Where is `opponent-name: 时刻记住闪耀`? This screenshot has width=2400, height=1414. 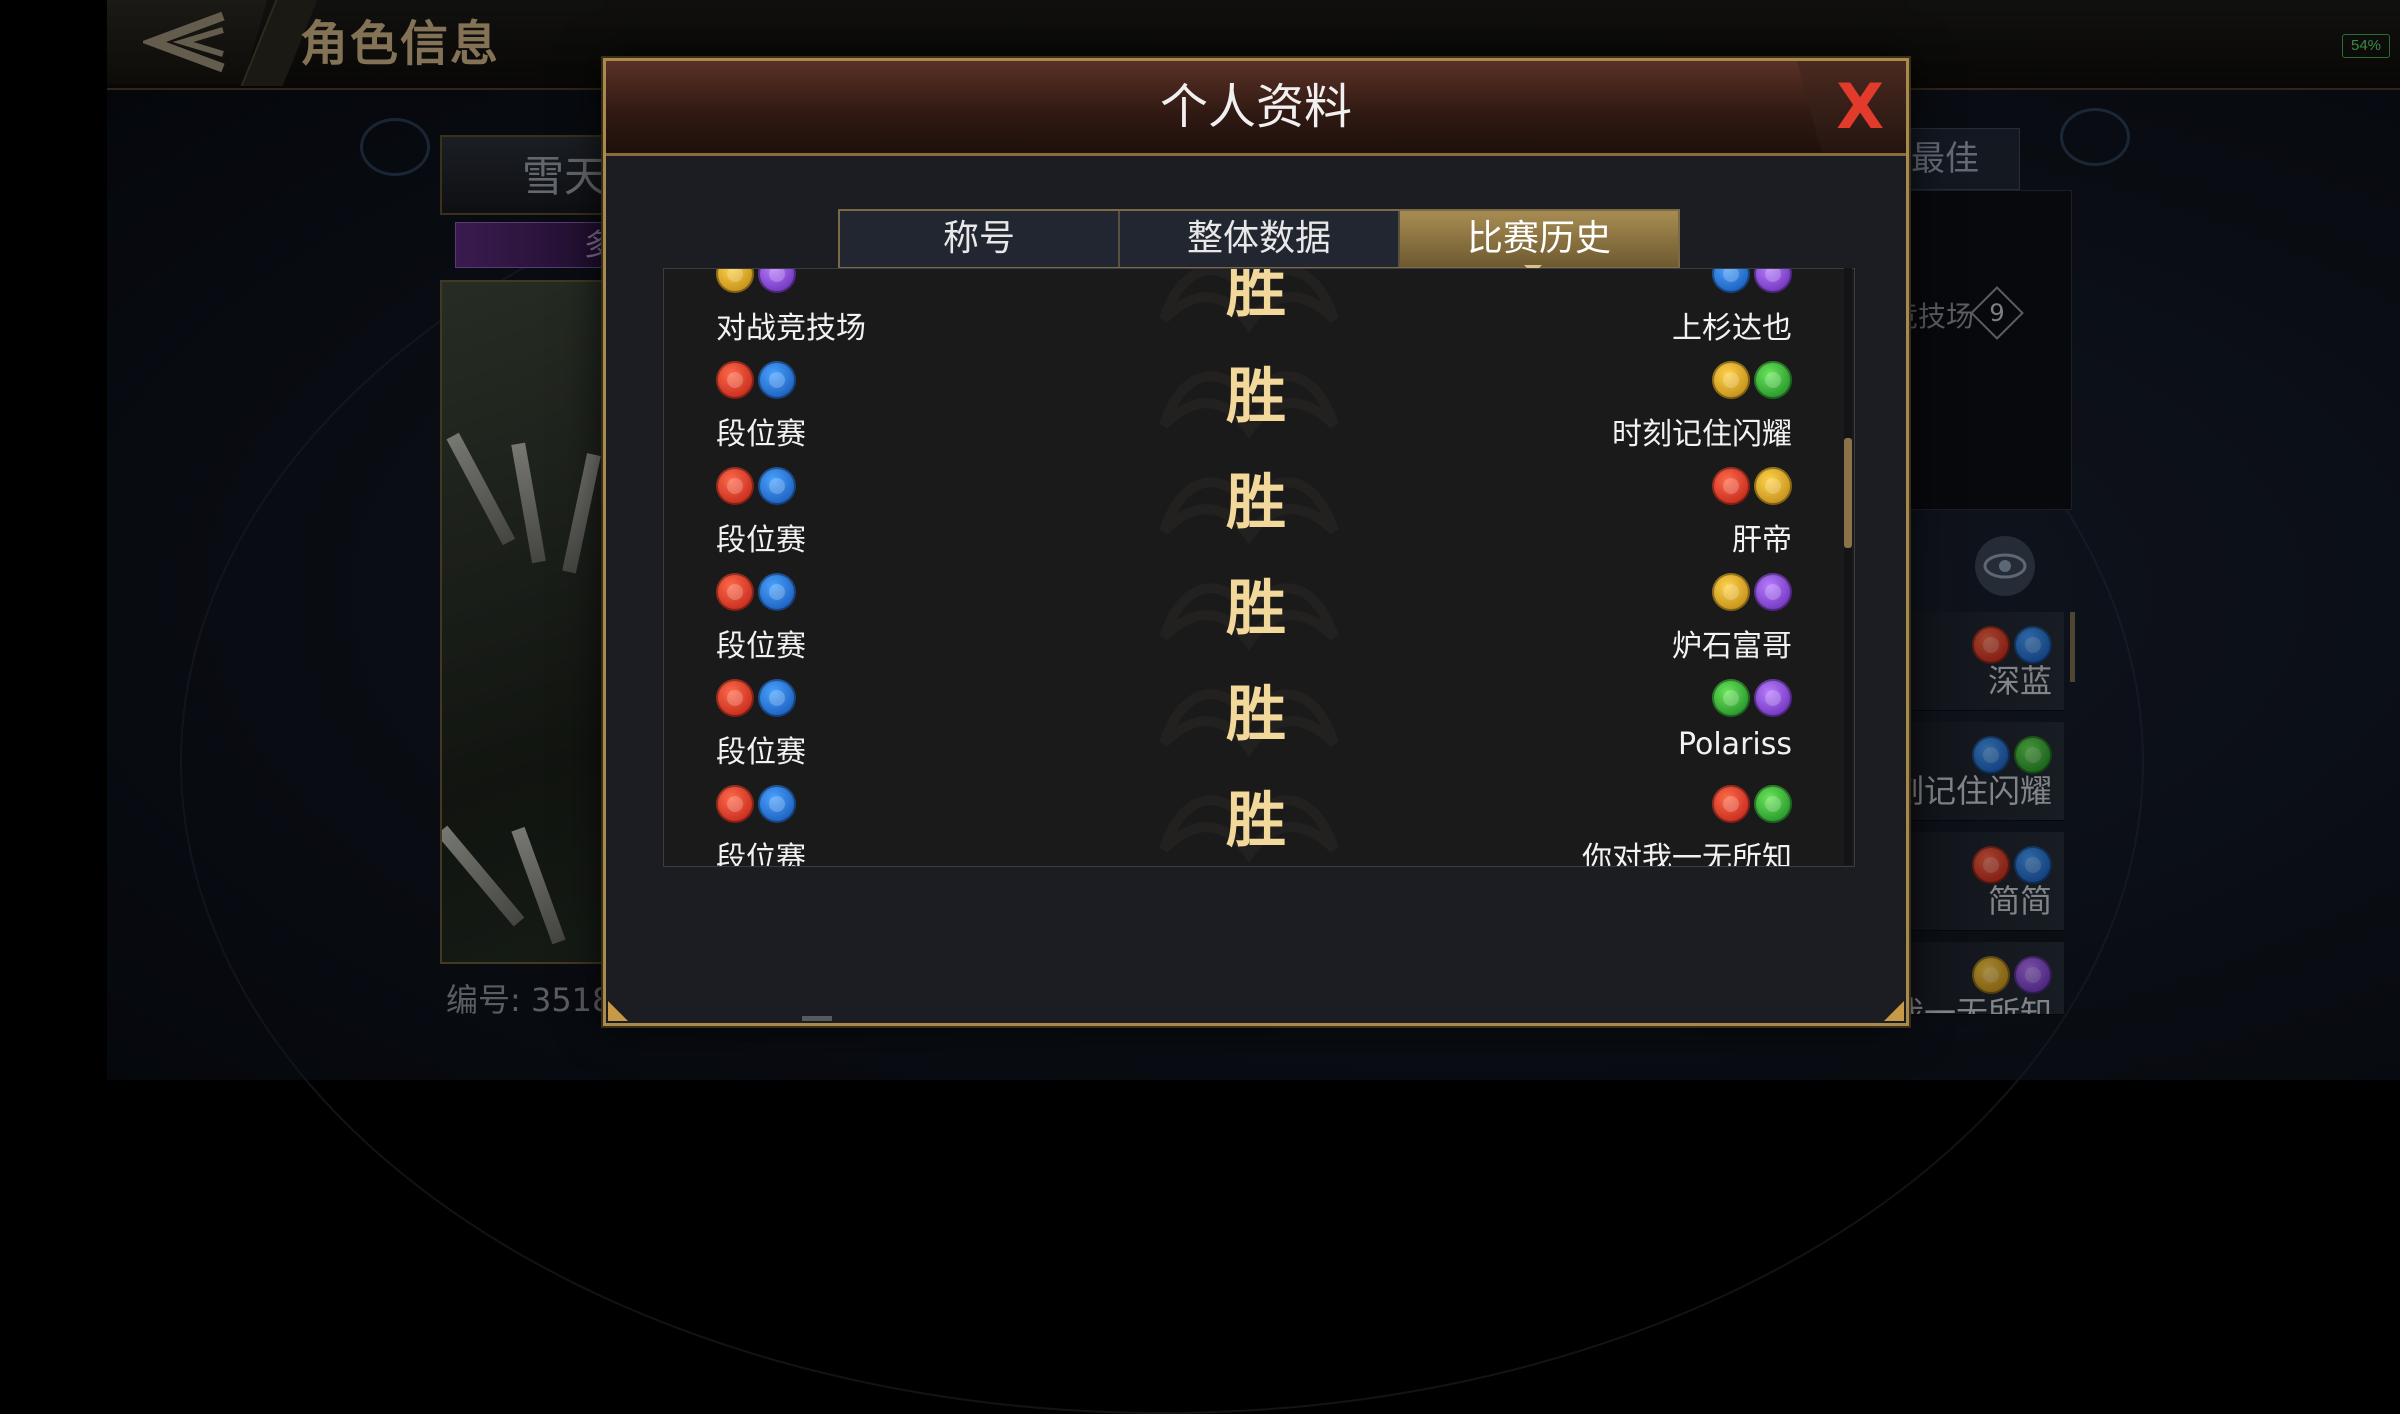
opponent-name: 时刻记住闪耀 is located at coordinates (1702, 434).